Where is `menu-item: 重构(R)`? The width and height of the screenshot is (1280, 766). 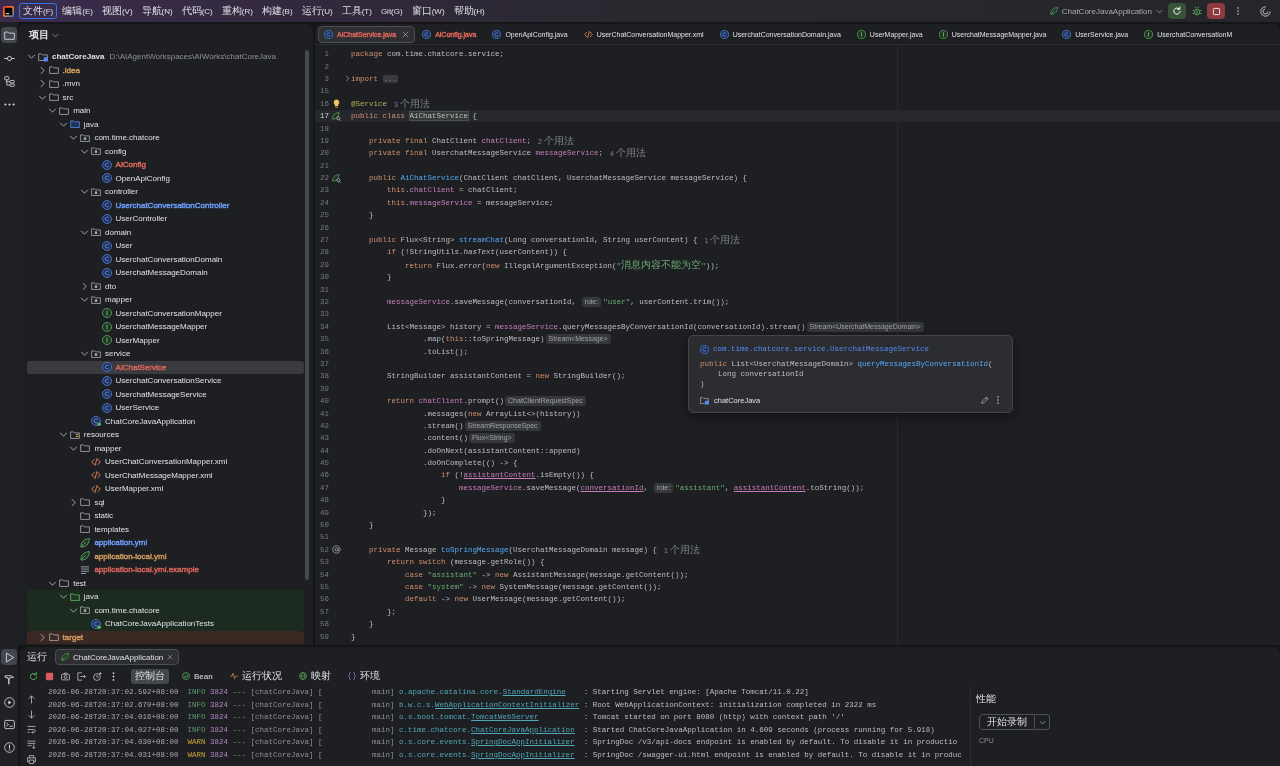 menu-item: 重构(R) is located at coordinates (237, 11).